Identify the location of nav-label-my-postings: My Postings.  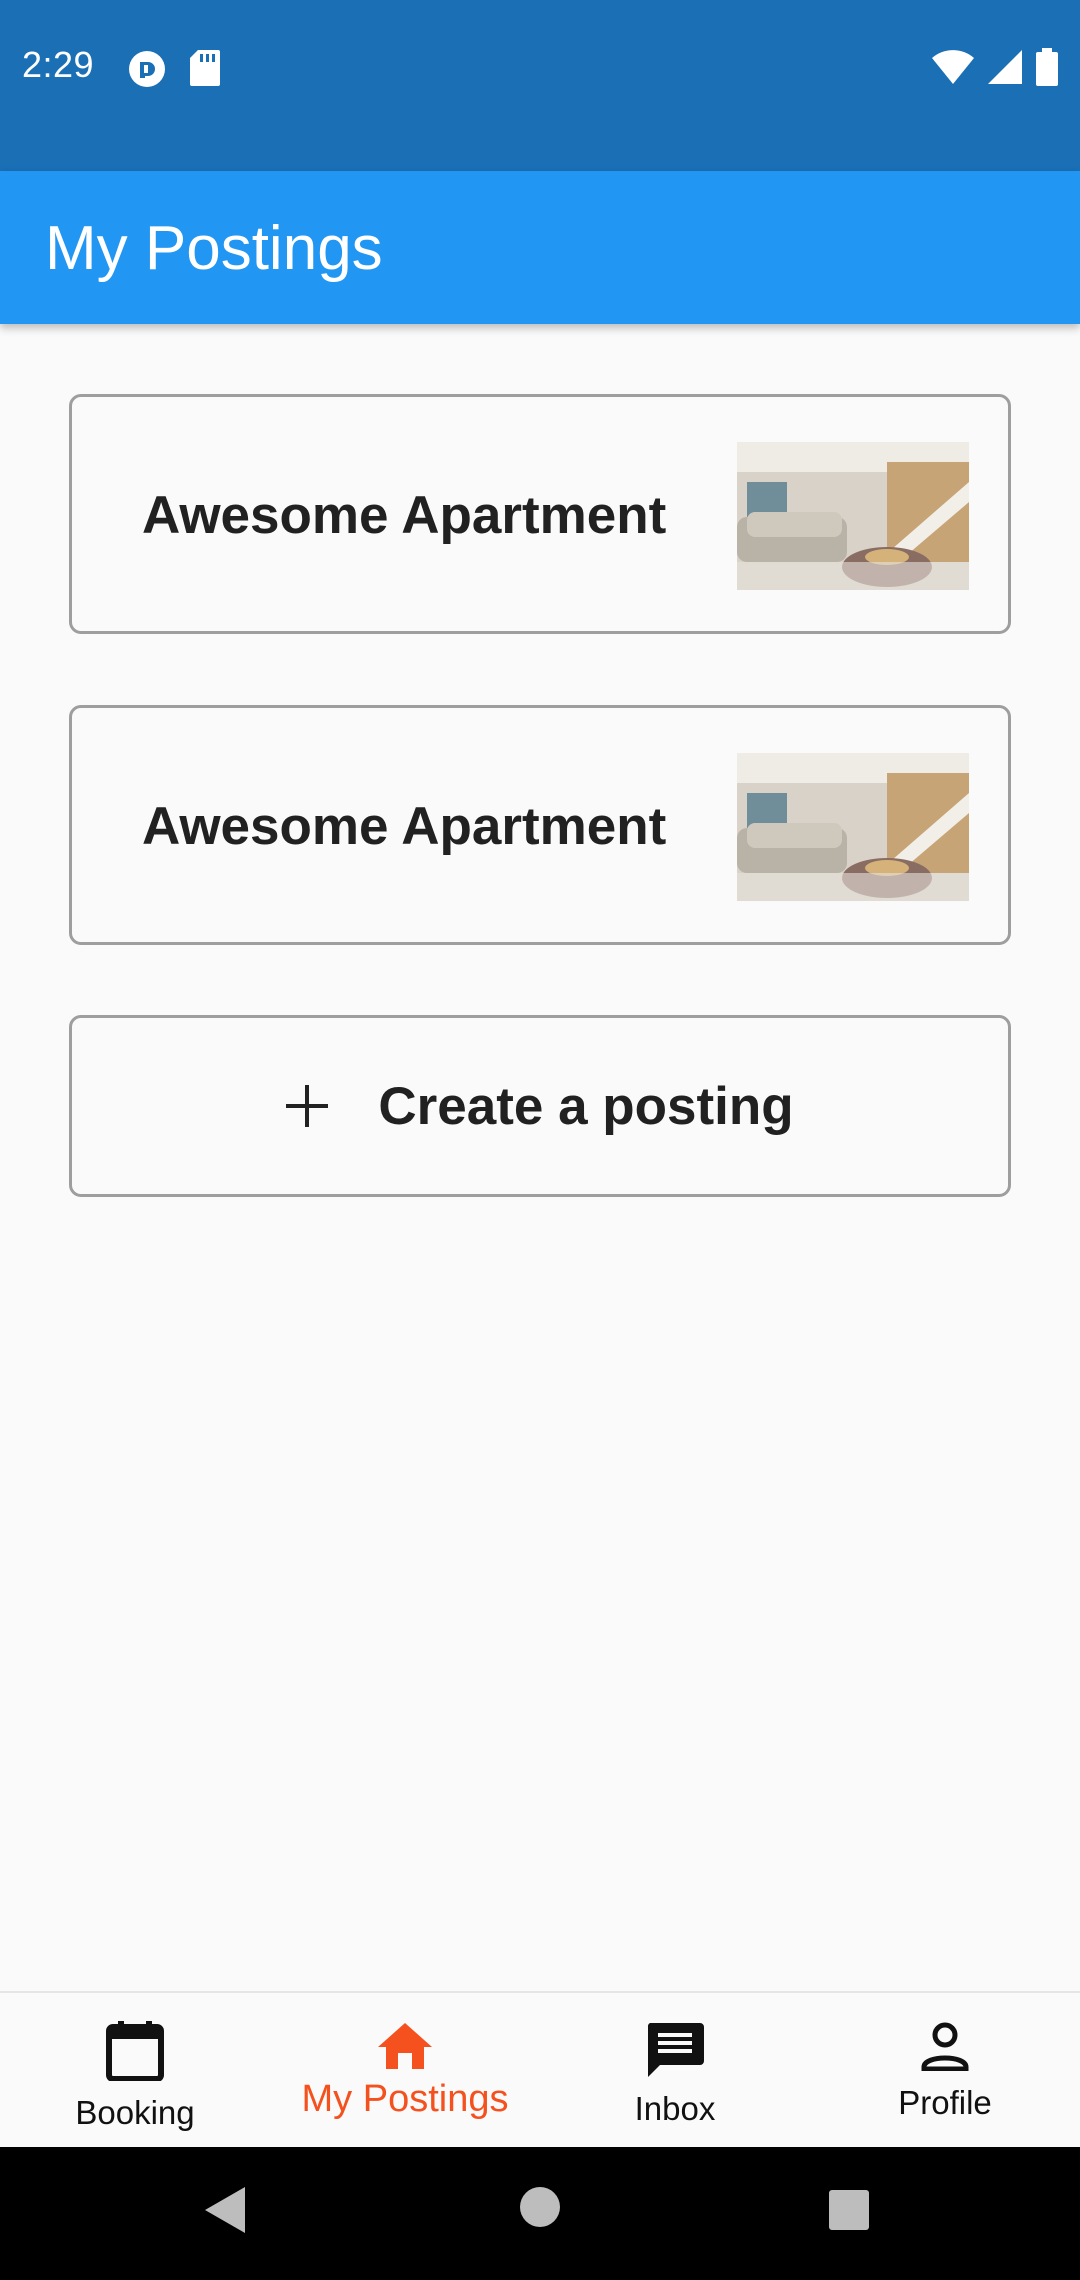
(405, 2099).